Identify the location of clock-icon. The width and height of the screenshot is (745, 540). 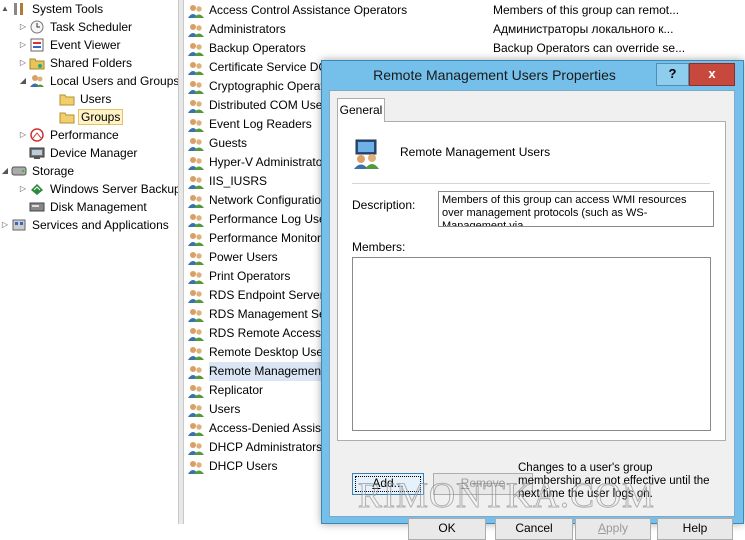
(37, 27).